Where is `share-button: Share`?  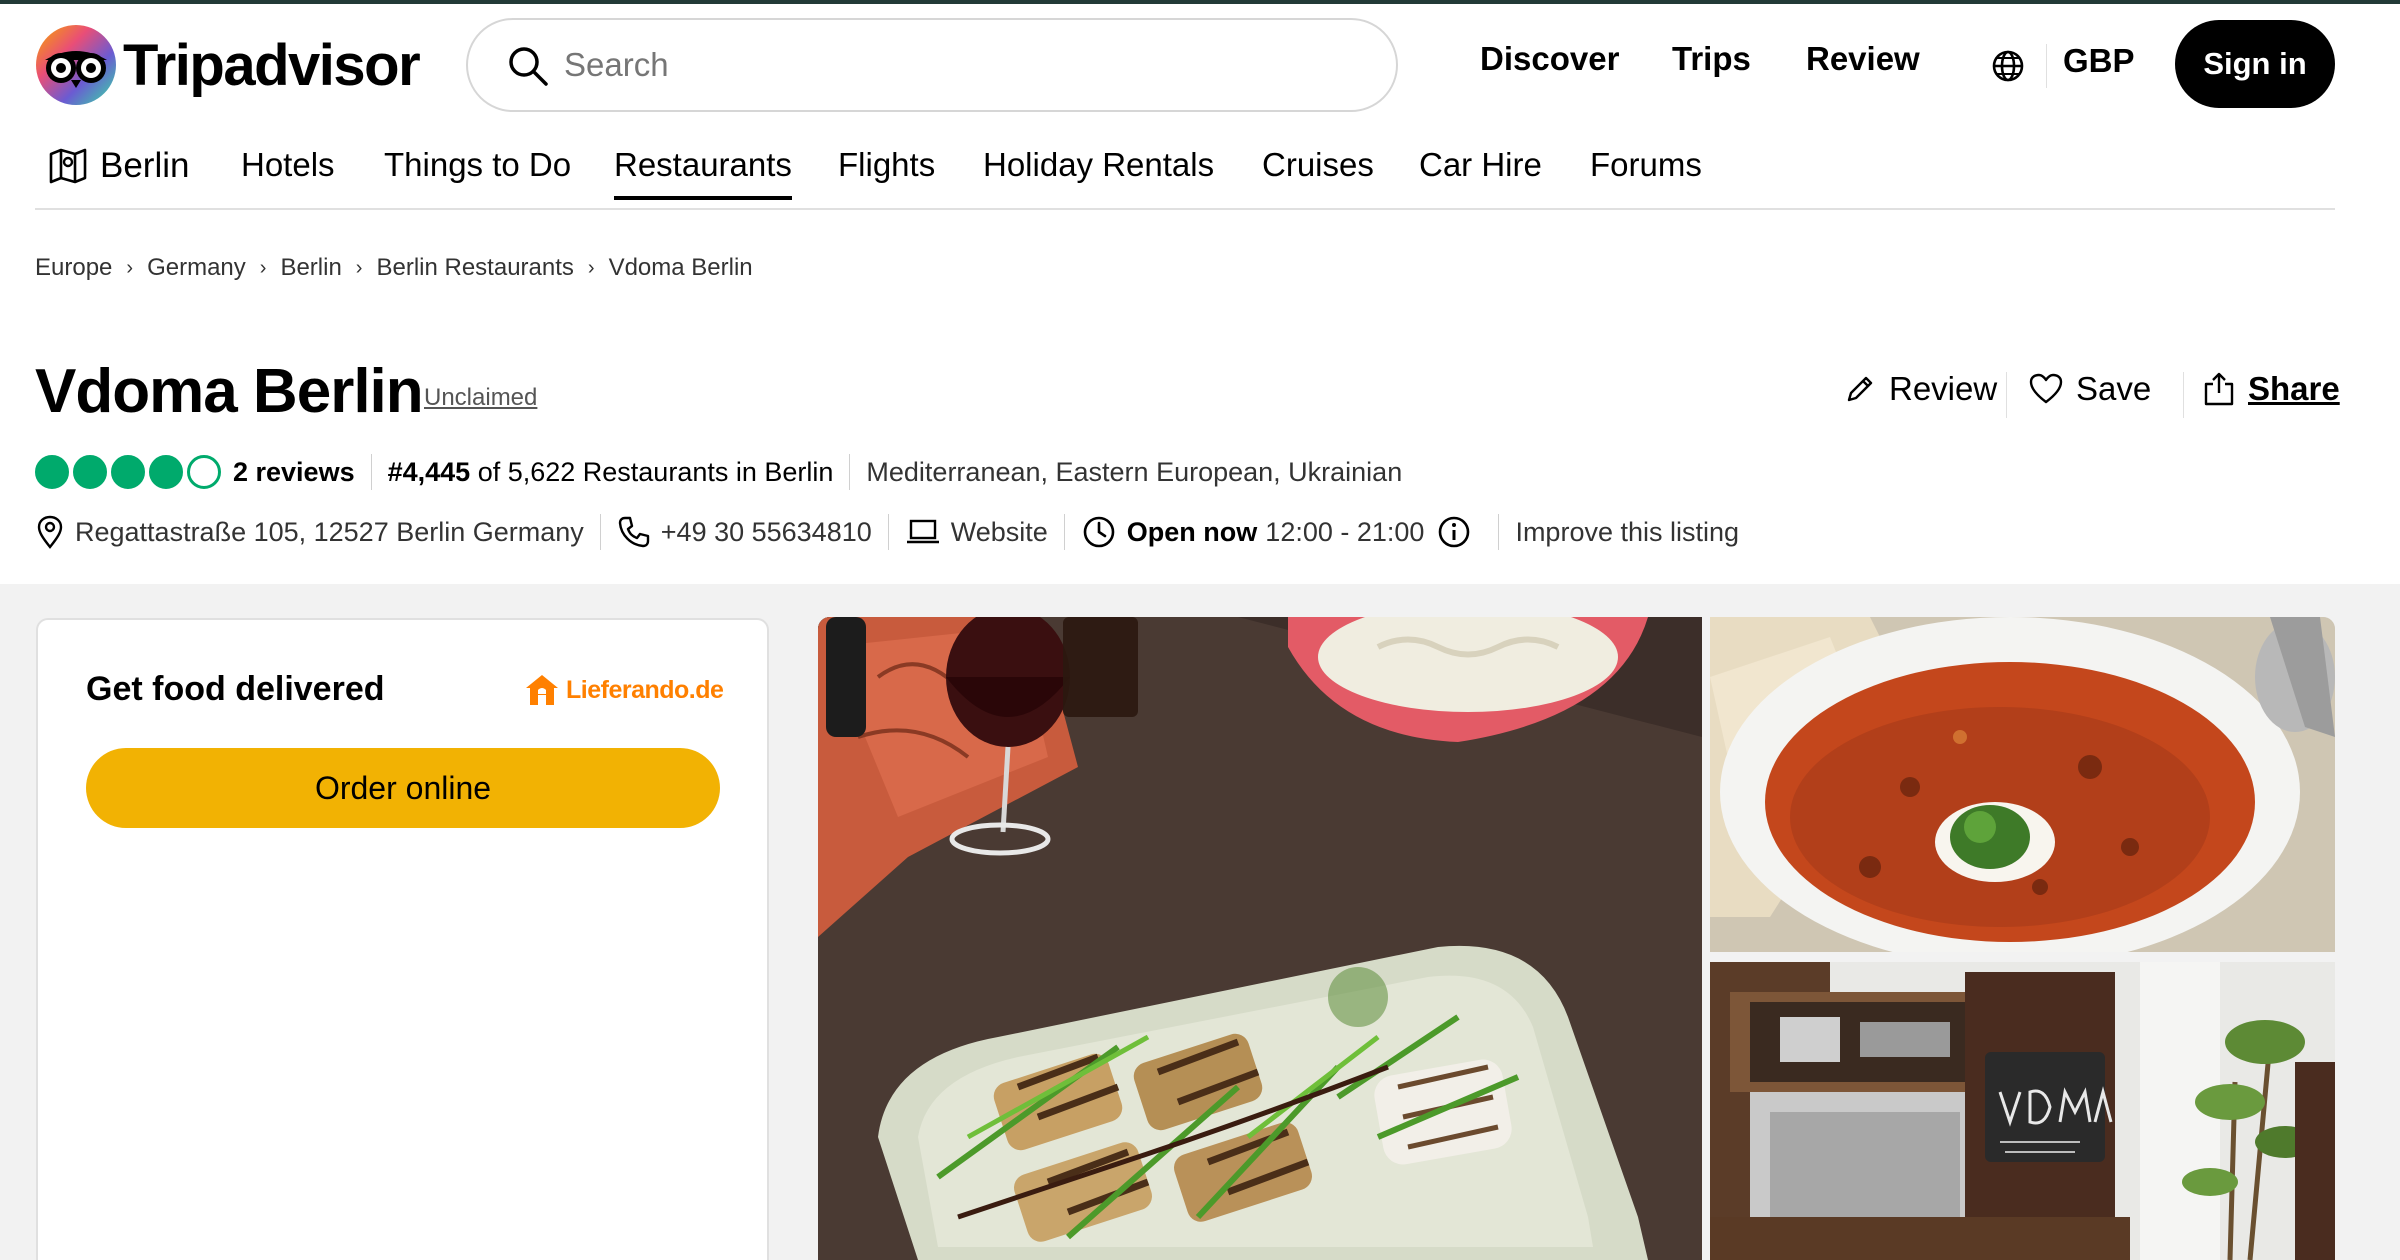 share-button: Share is located at coordinates (2271, 389).